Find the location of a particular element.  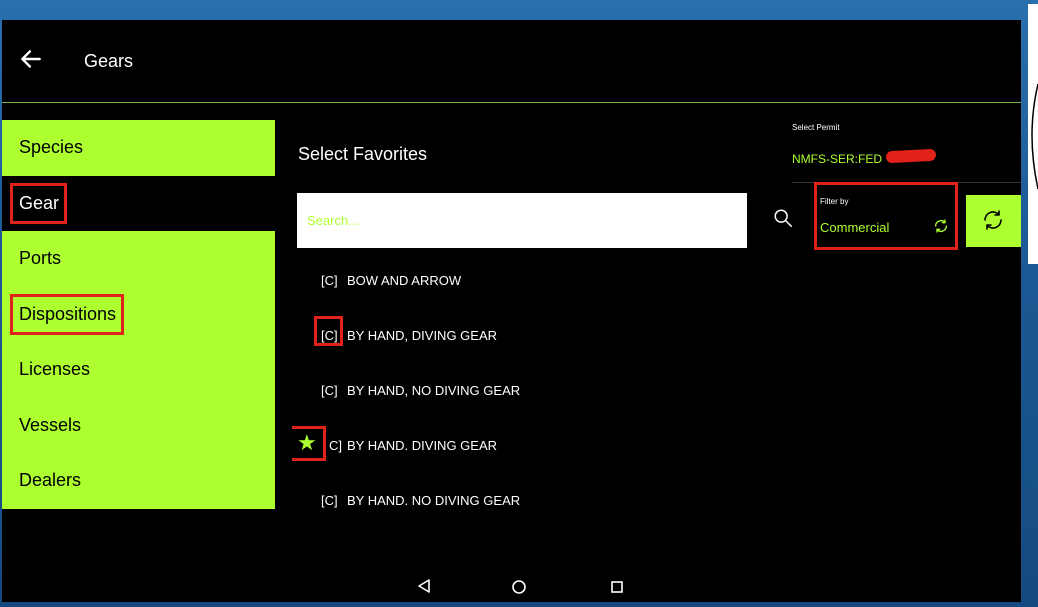

search-input is located at coordinates (522, 220).